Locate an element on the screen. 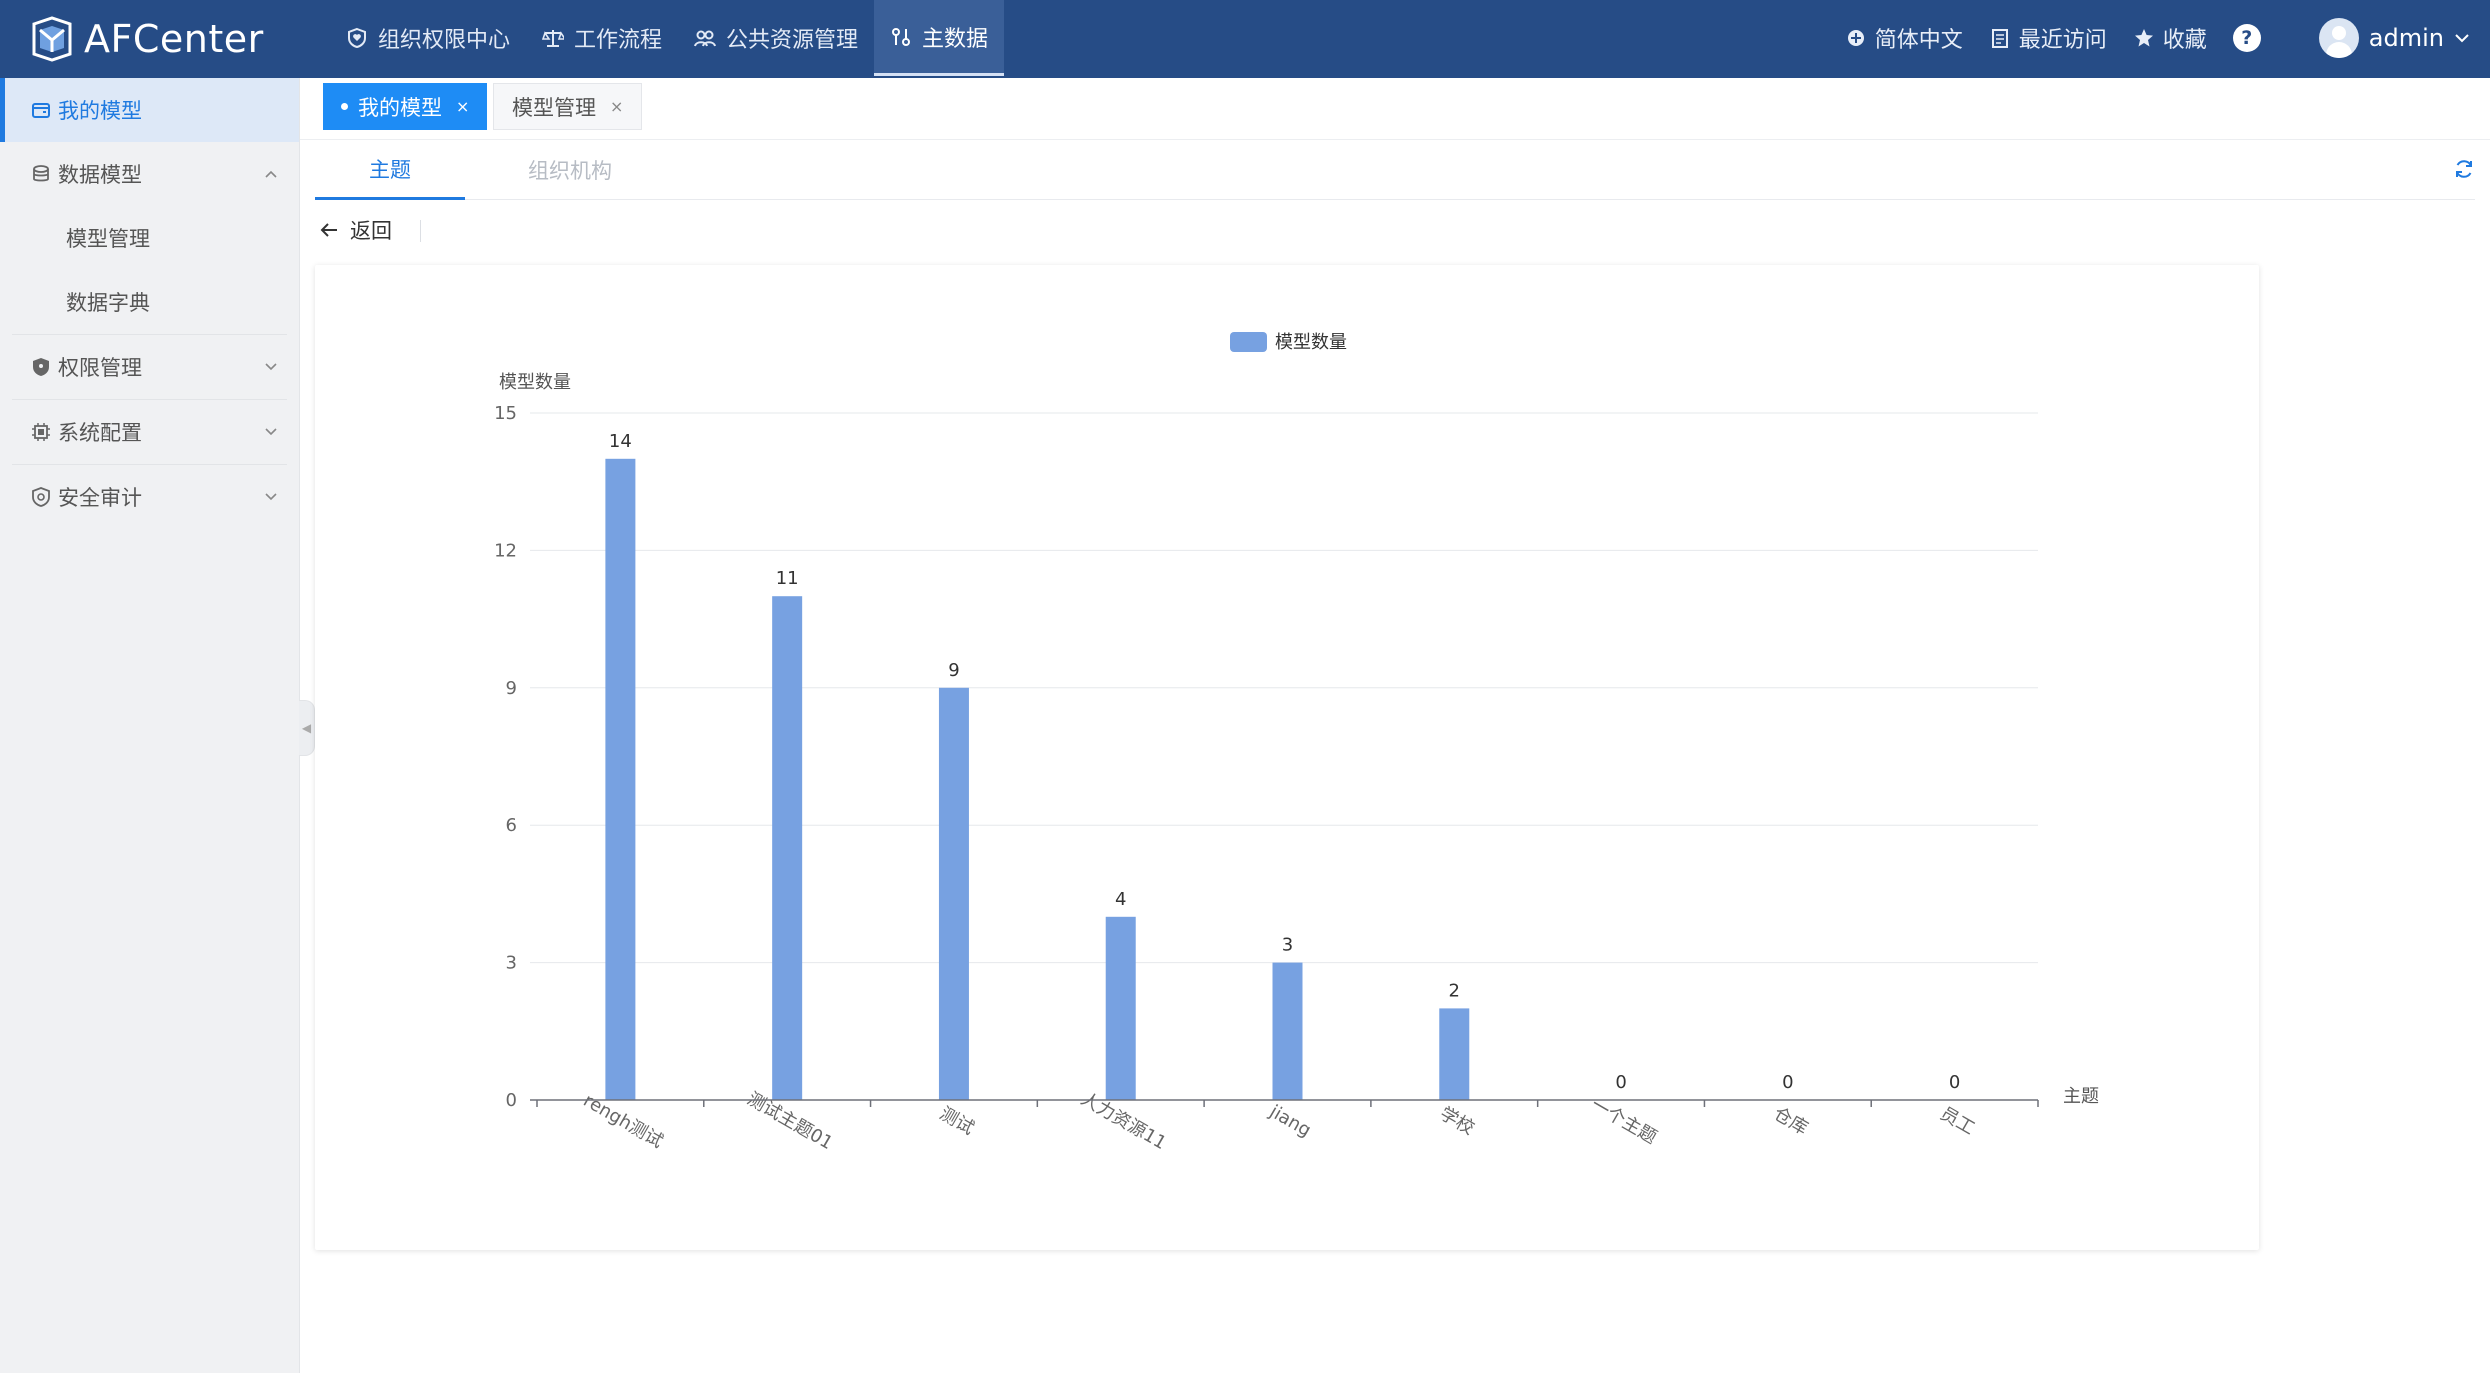 The image size is (2490, 1373). back-label: 返回 is located at coordinates (371, 231).